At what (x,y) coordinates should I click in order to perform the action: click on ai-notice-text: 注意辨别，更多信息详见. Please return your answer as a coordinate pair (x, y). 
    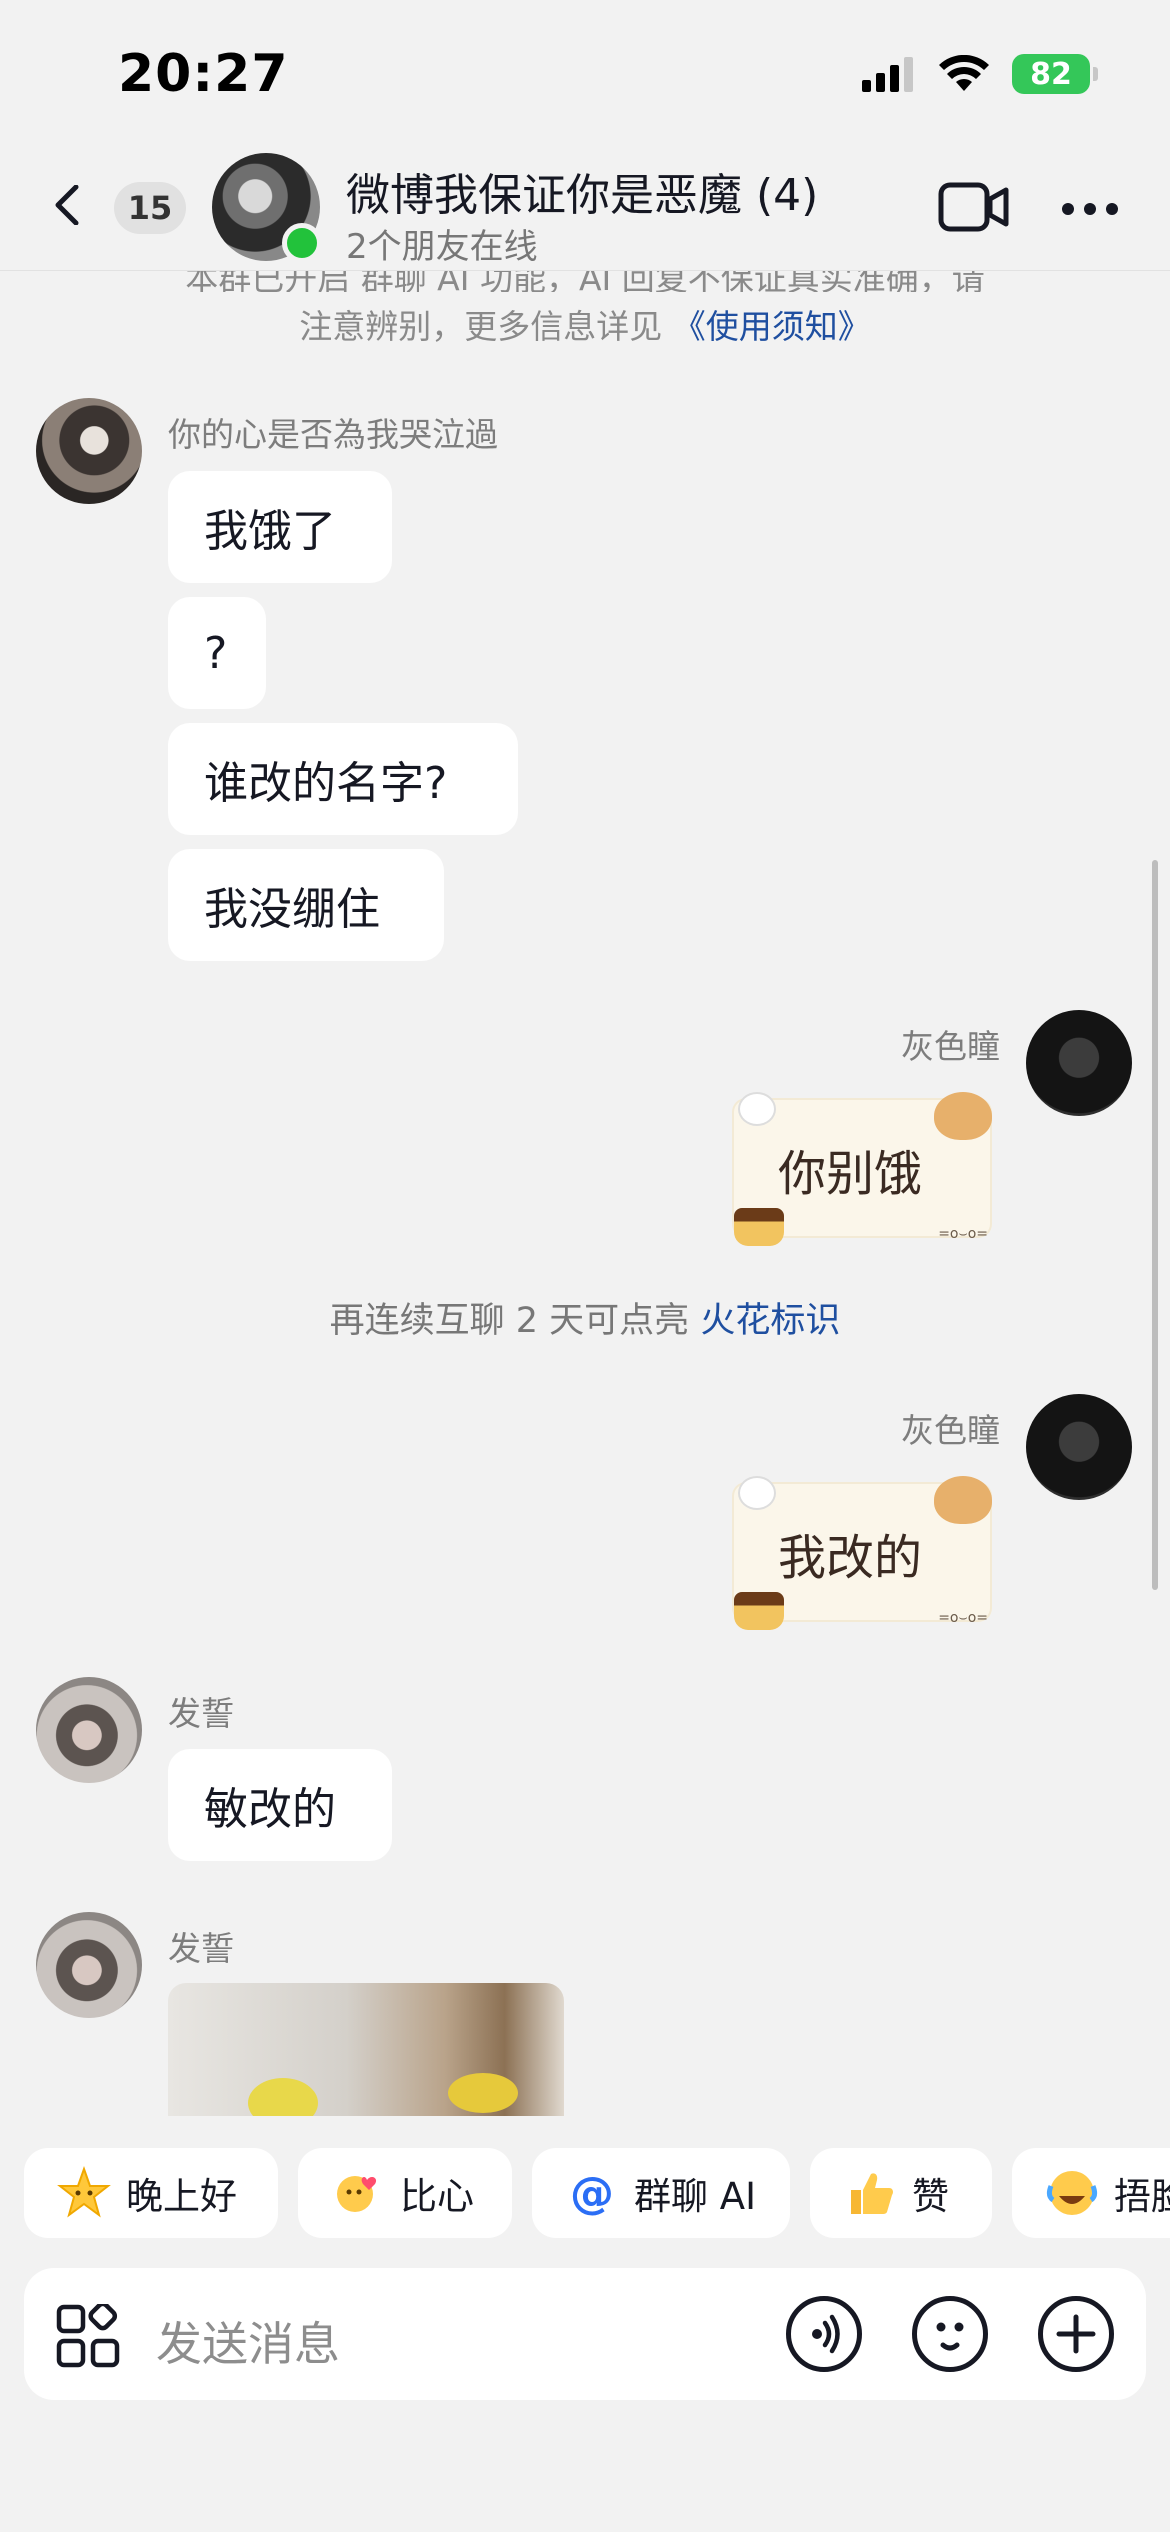
    Looking at the image, I should click on (481, 326).